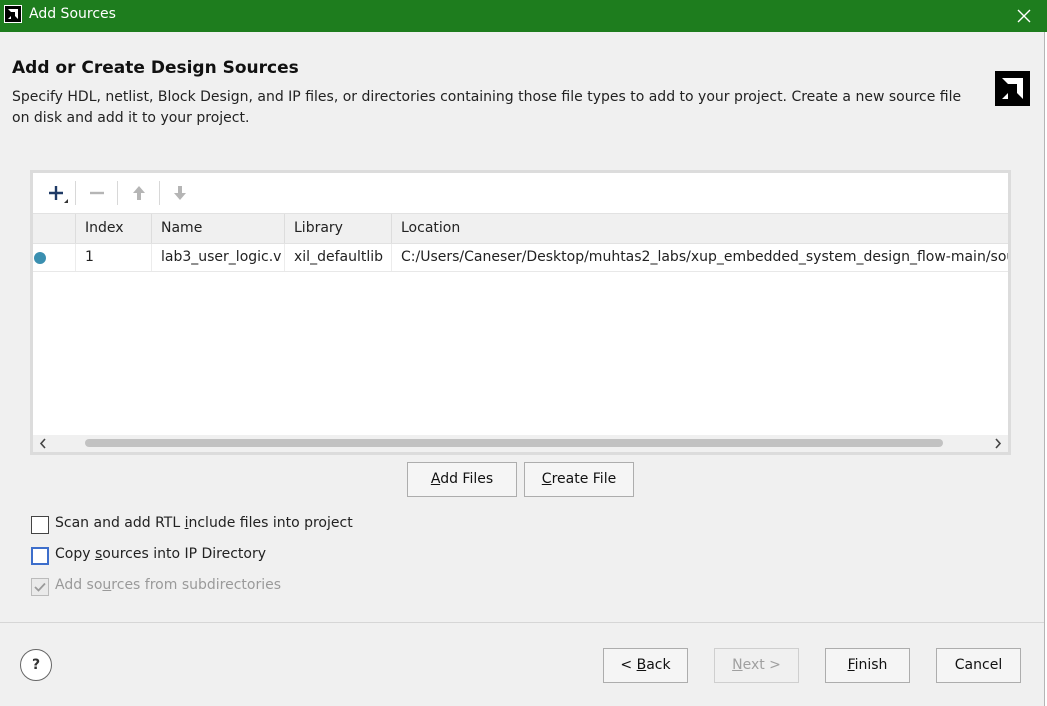 The width and height of the screenshot is (1047, 706). What do you see at coordinates (217, 228) in the screenshot?
I see `column-header-name: Name` at bounding box center [217, 228].